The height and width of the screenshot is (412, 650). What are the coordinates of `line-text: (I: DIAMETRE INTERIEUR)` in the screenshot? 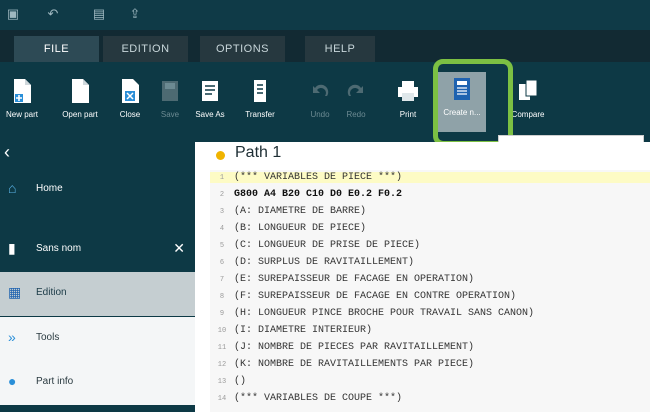 It's located at (303, 330).